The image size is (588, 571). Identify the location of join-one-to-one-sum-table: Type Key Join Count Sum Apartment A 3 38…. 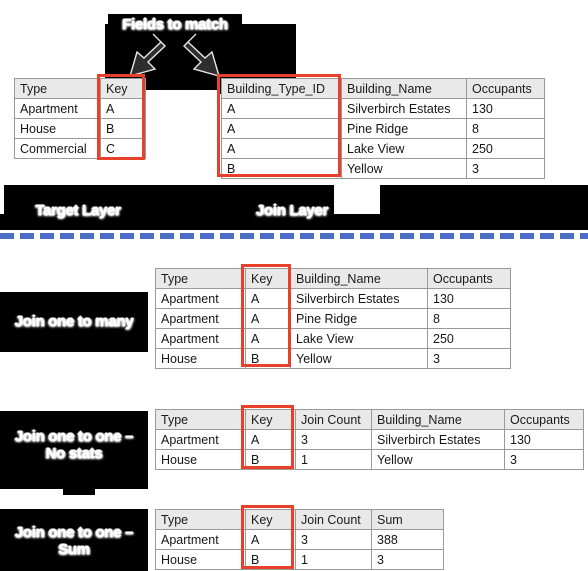
(299, 539).